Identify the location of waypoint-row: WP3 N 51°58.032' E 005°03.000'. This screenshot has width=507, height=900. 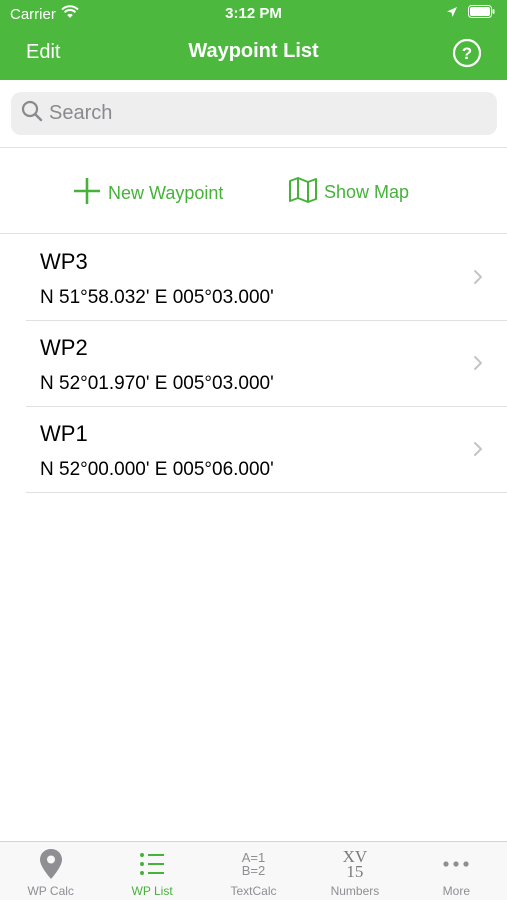
(253, 278).